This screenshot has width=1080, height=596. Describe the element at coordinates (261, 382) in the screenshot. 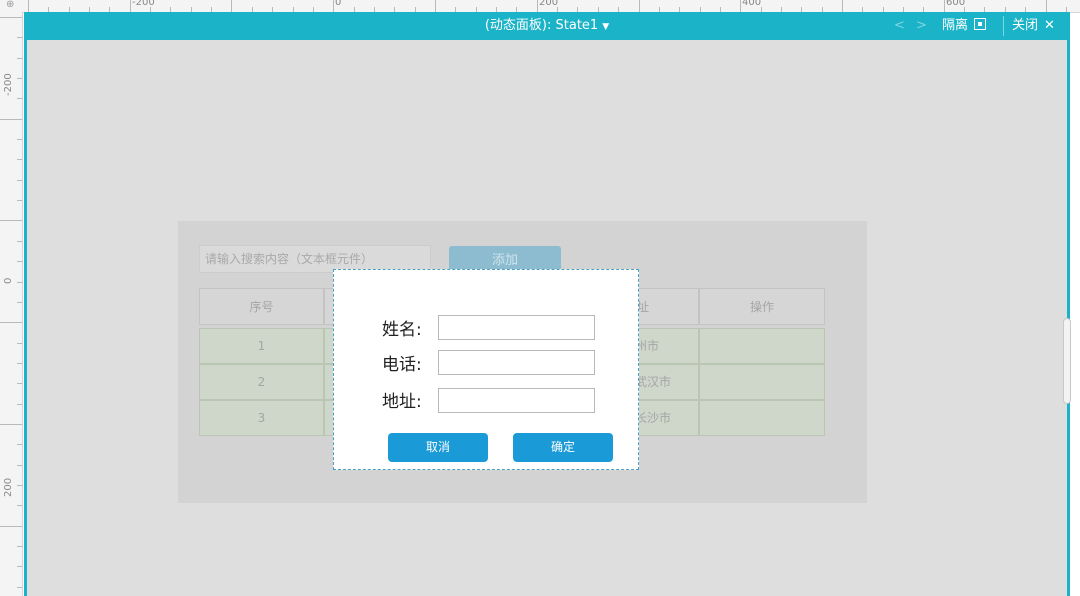

I see `table-cell: 2` at that location.